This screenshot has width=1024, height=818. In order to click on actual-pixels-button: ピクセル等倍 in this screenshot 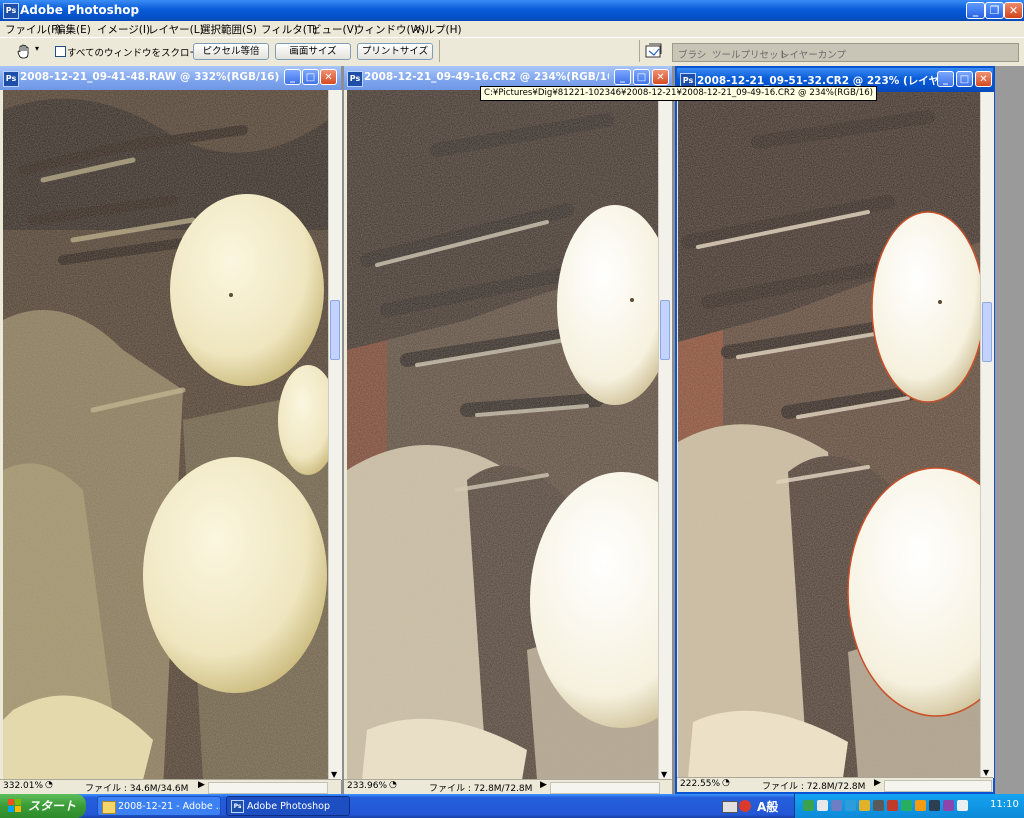, I will do `click(231, 51)`.